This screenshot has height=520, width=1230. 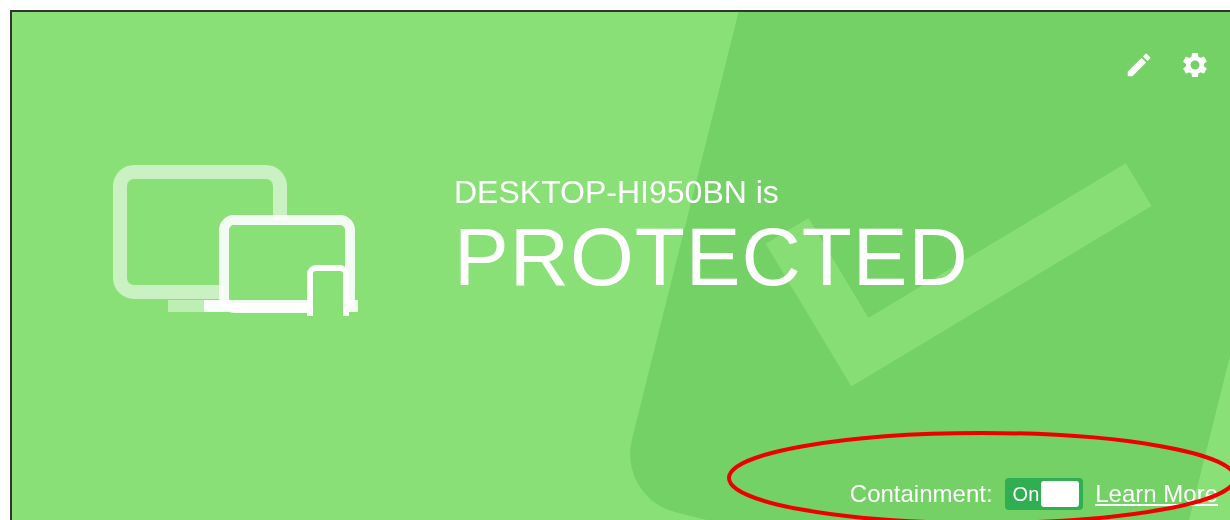 I want to click on containment-toggle: On, so click(x=1044, y=494).